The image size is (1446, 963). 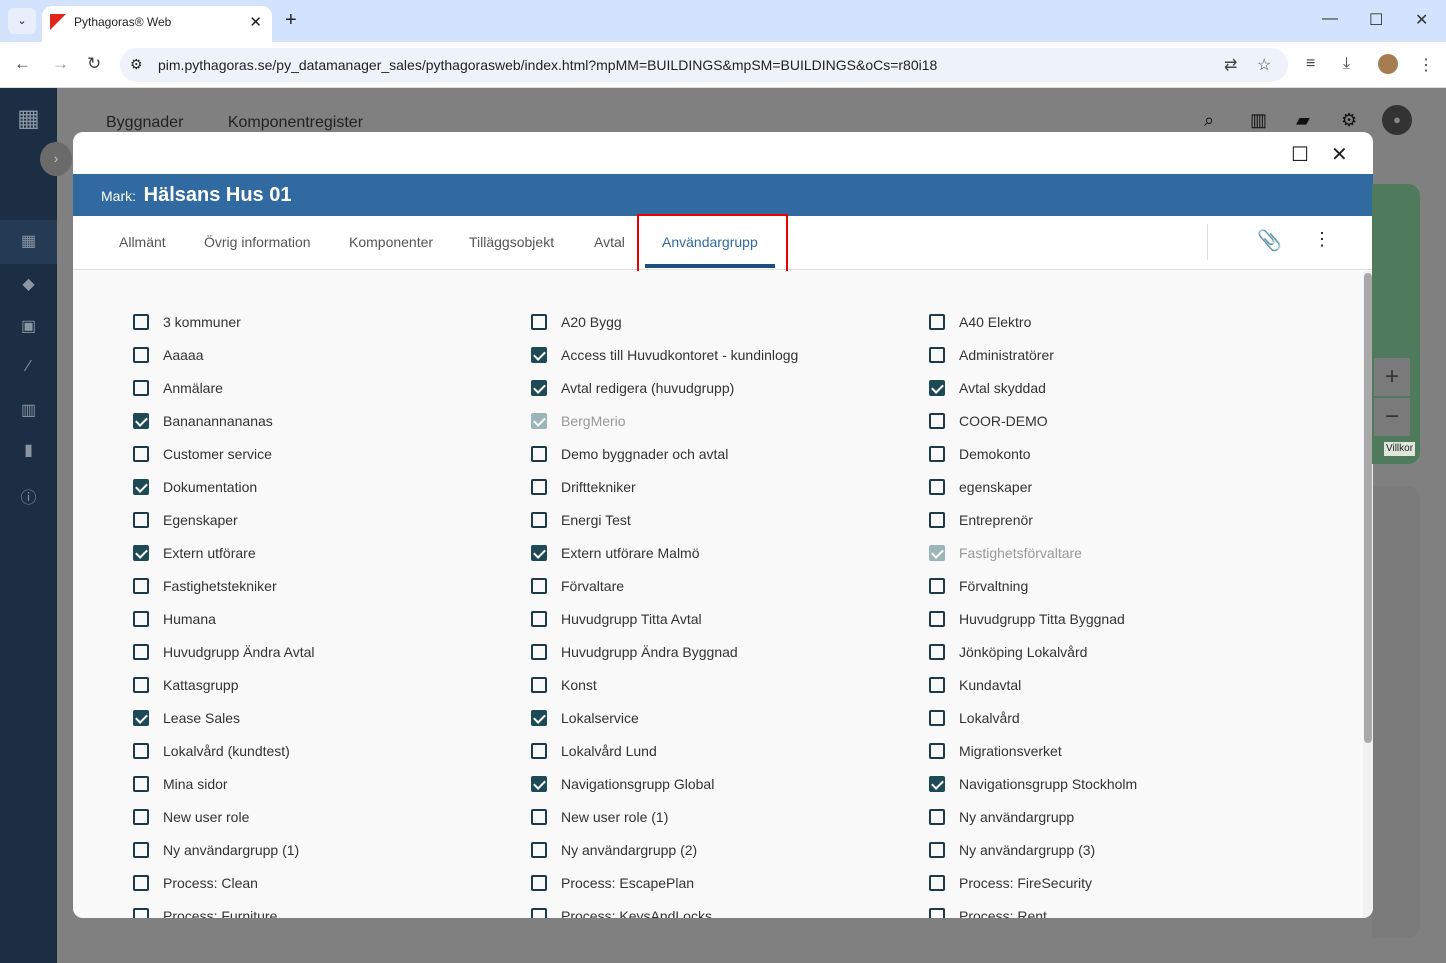 What do you see at coordinates (1339, 154) in the screenshot?
I see `close-modal-button: ✕` at bounding box center [1339, 154].